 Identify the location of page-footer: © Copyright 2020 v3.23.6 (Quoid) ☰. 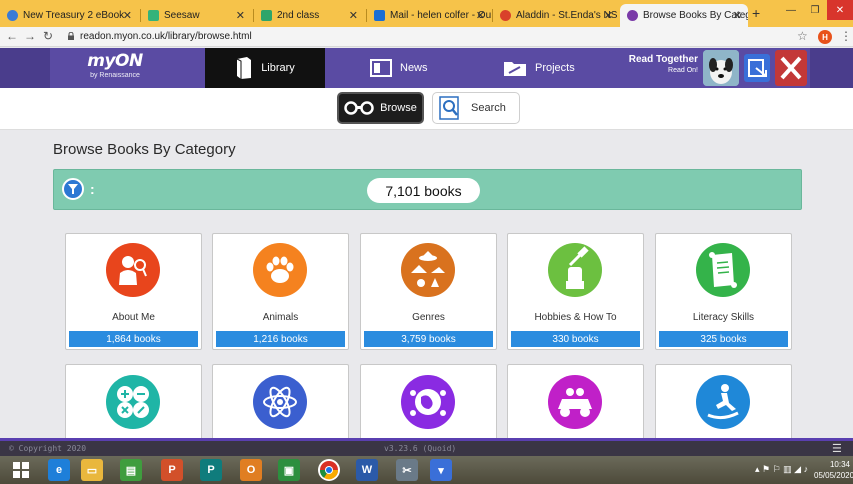
(426, 447).